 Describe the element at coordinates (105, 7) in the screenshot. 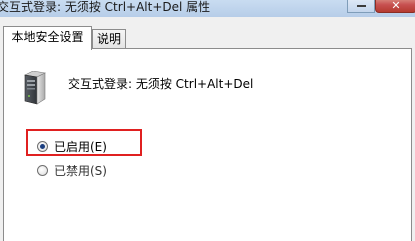

I see `window-title: 交互式登录: 无须按 Ctrl+Alt+Del 属性` at that location.